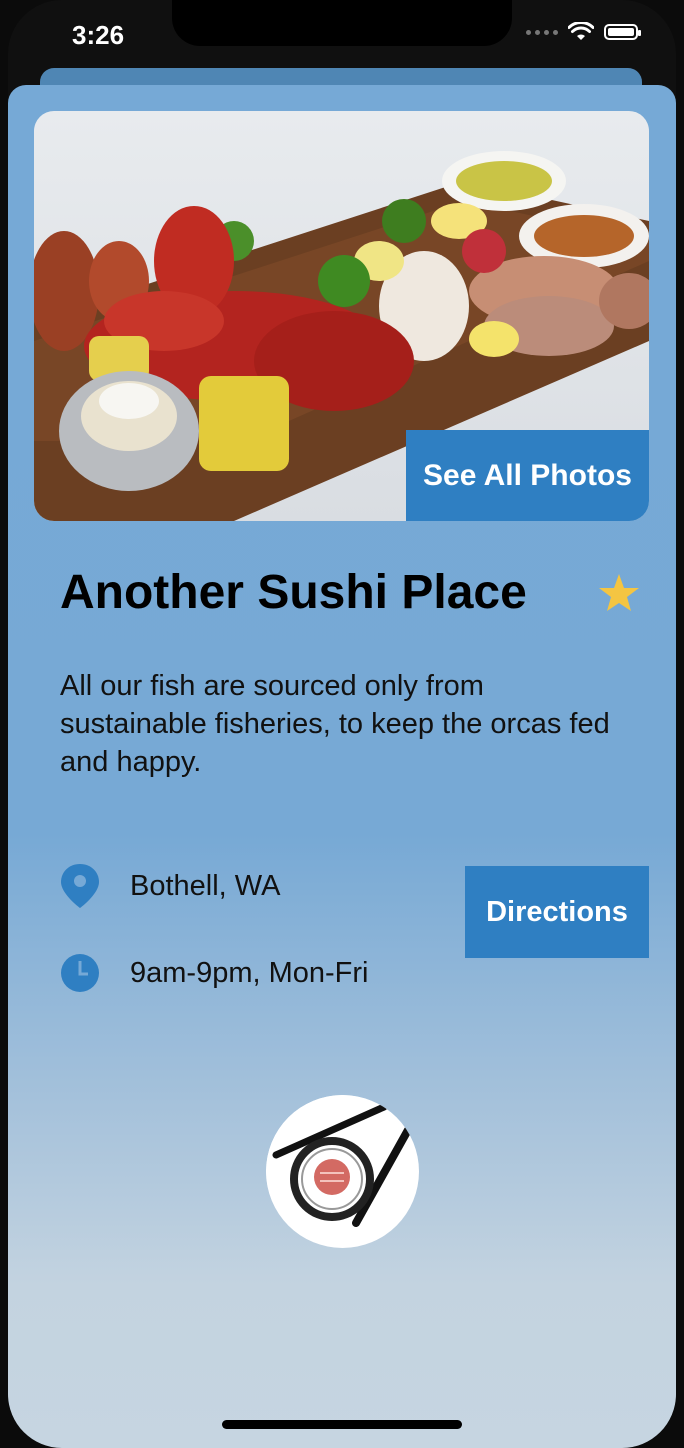 The image size is (684, 1448). I want to click on hours-text: 9am-9pm, Mon-Fri, so click(249, 972).